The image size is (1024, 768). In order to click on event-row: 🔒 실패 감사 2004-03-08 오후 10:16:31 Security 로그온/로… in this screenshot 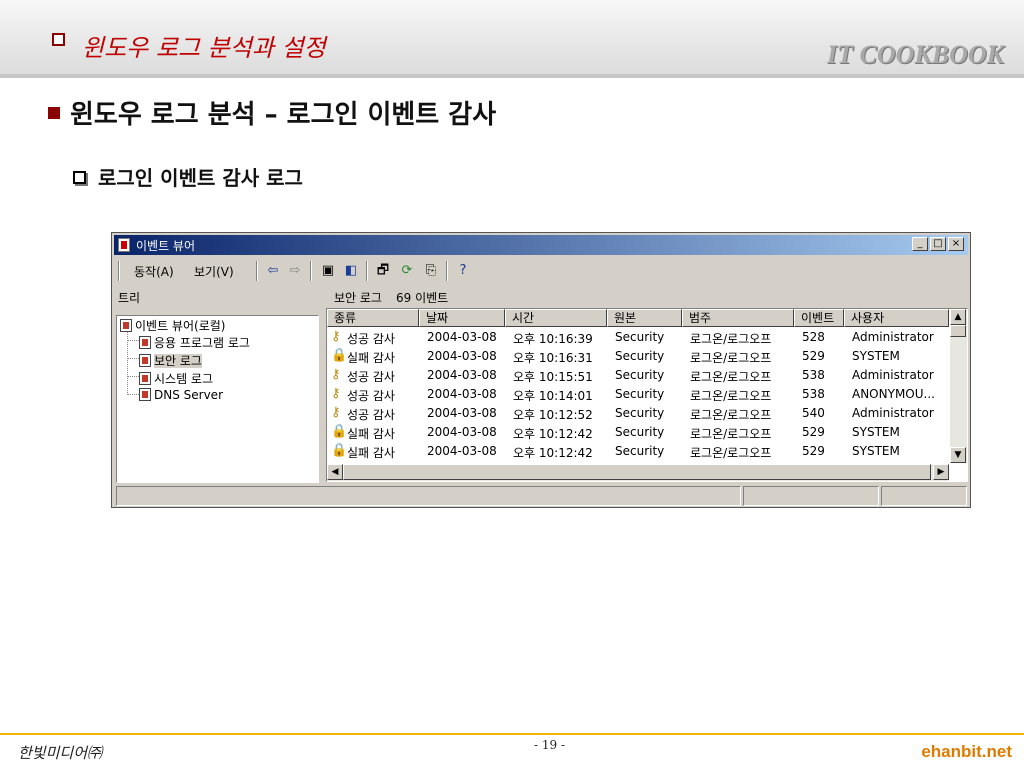, I will do `click(638, 356)`.